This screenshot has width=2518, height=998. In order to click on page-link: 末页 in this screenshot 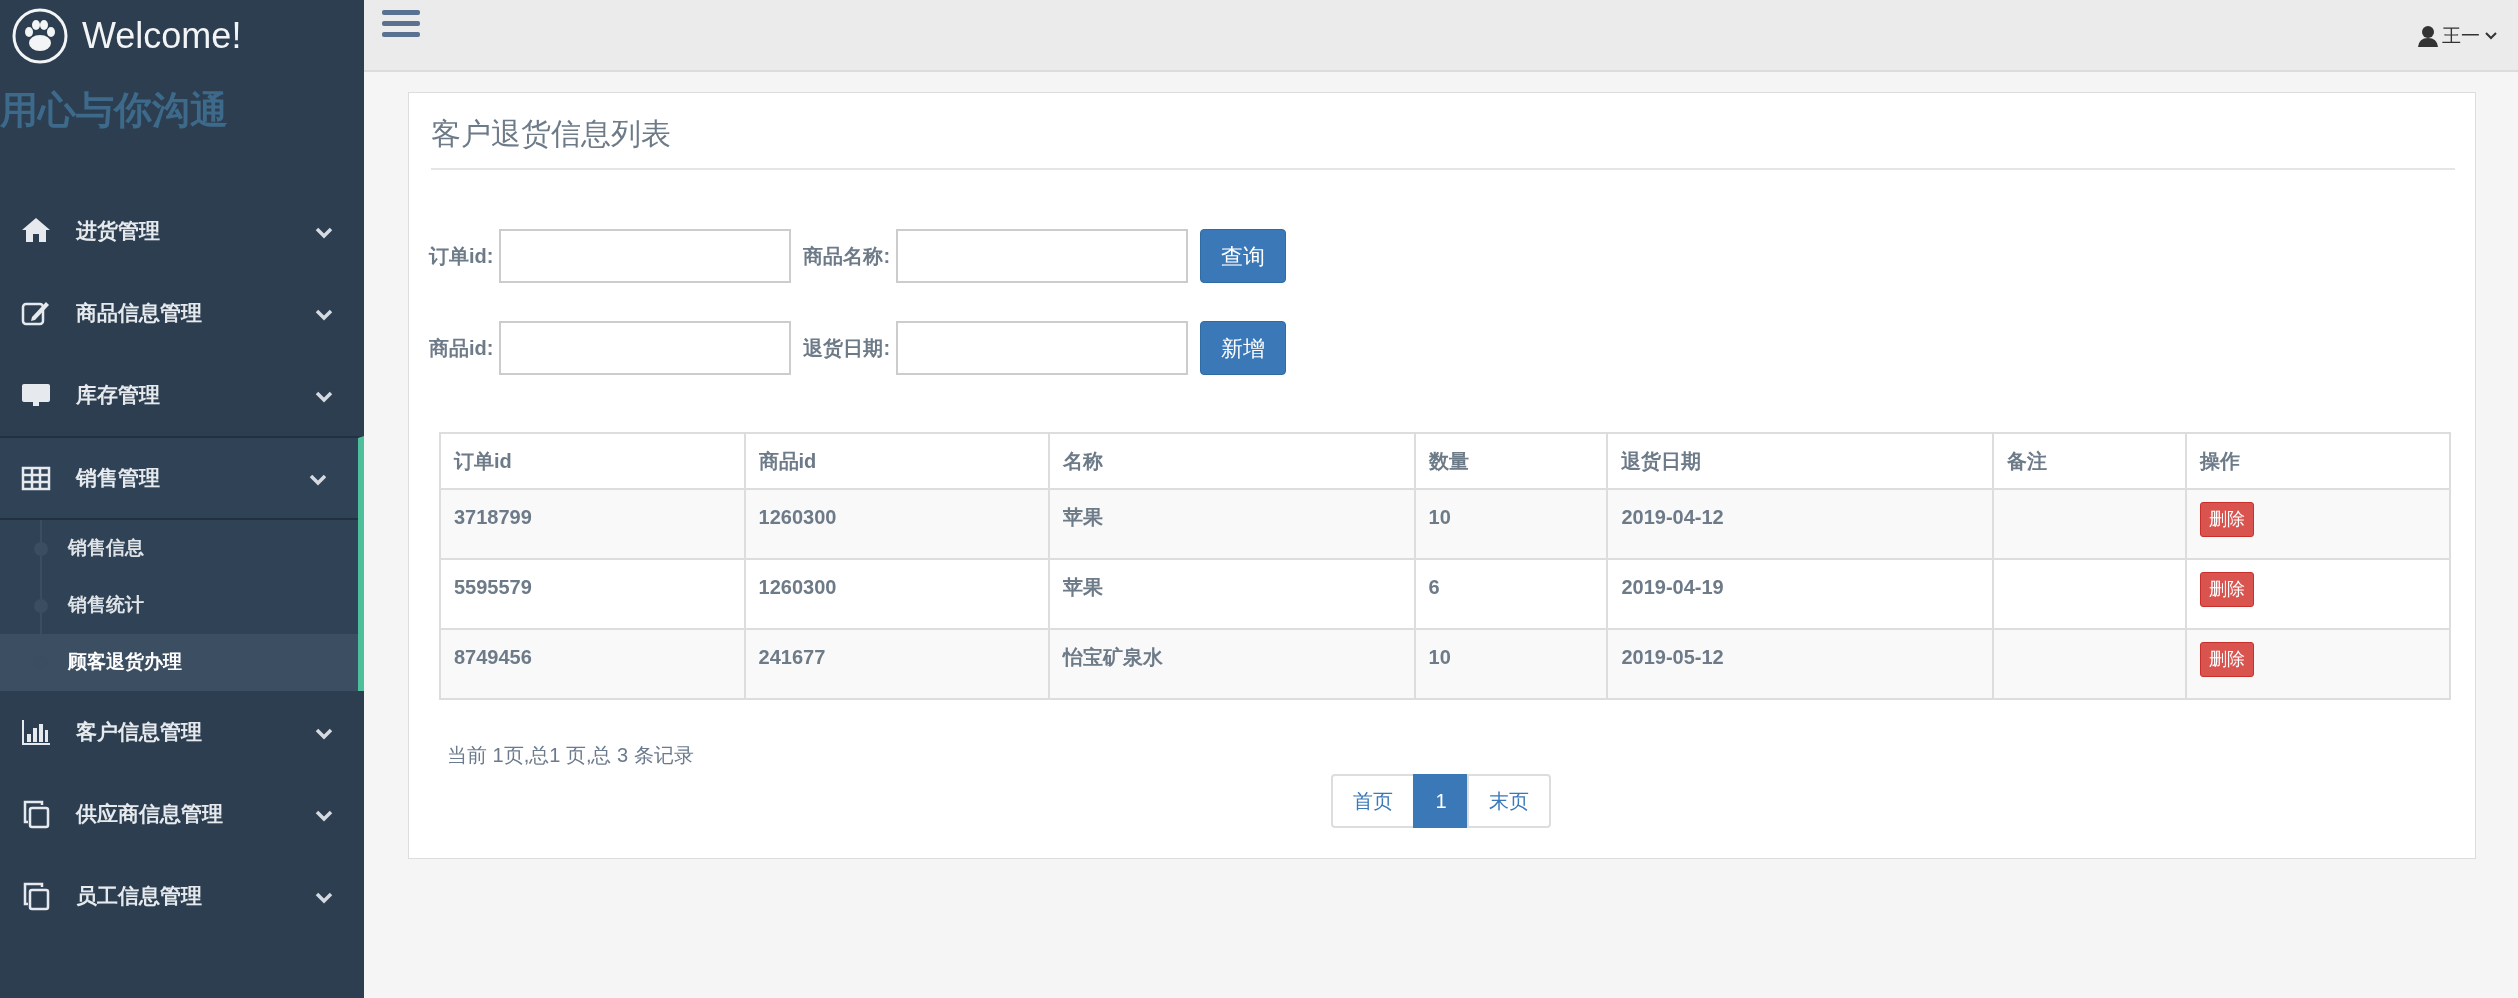, I will do `click(1508, 801)`.